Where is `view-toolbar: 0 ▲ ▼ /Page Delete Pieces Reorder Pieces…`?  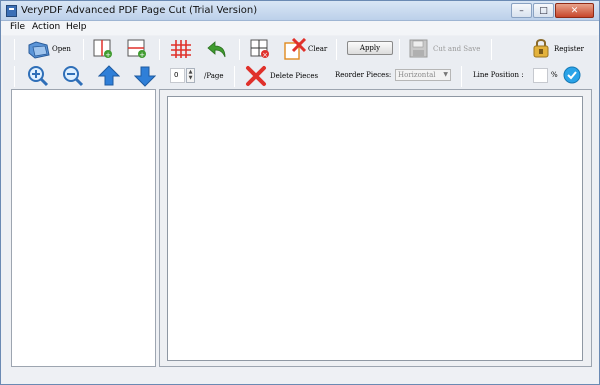
view-toolbar: 0 ▲ ▼ /Page Delete Pieces Reorder Pieces… is located at coordinates (300, 76).